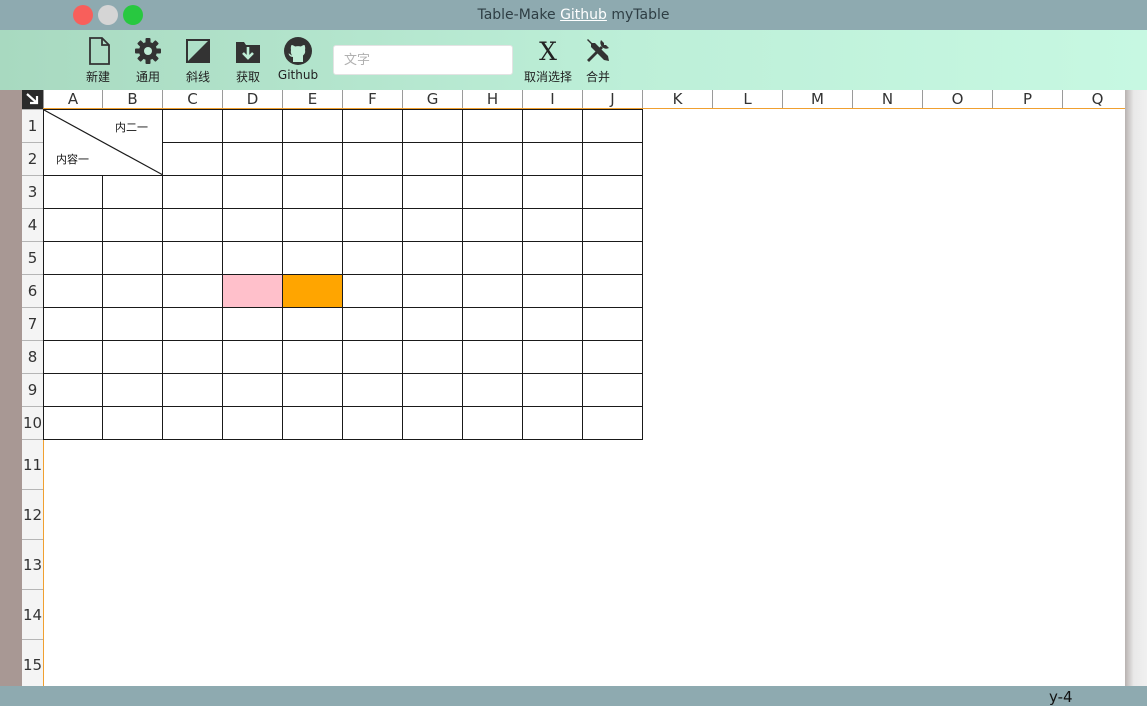 The width and height of the screenshot is (1147, 706). What do you see at coordinates (103, 143) in the screenshot?
I see `diagonal-merged-cell: 内二一 内容一` at bounding box center [103, 143].